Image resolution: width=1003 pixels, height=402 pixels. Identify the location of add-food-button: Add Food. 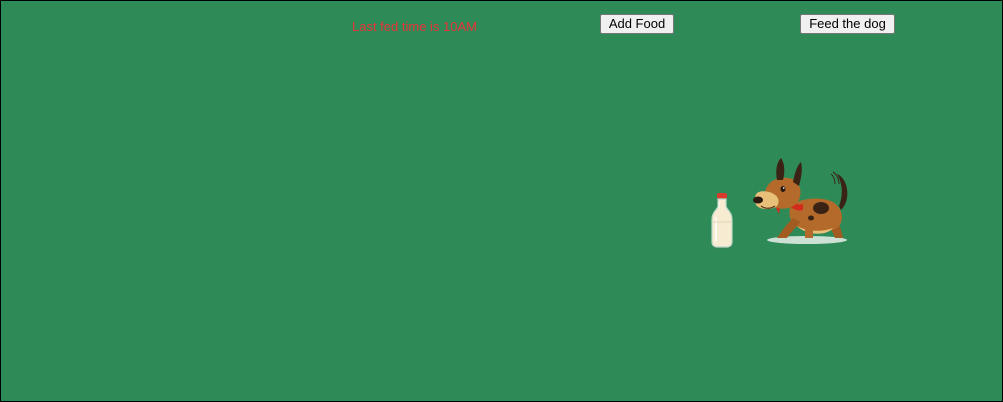
(637, 24).